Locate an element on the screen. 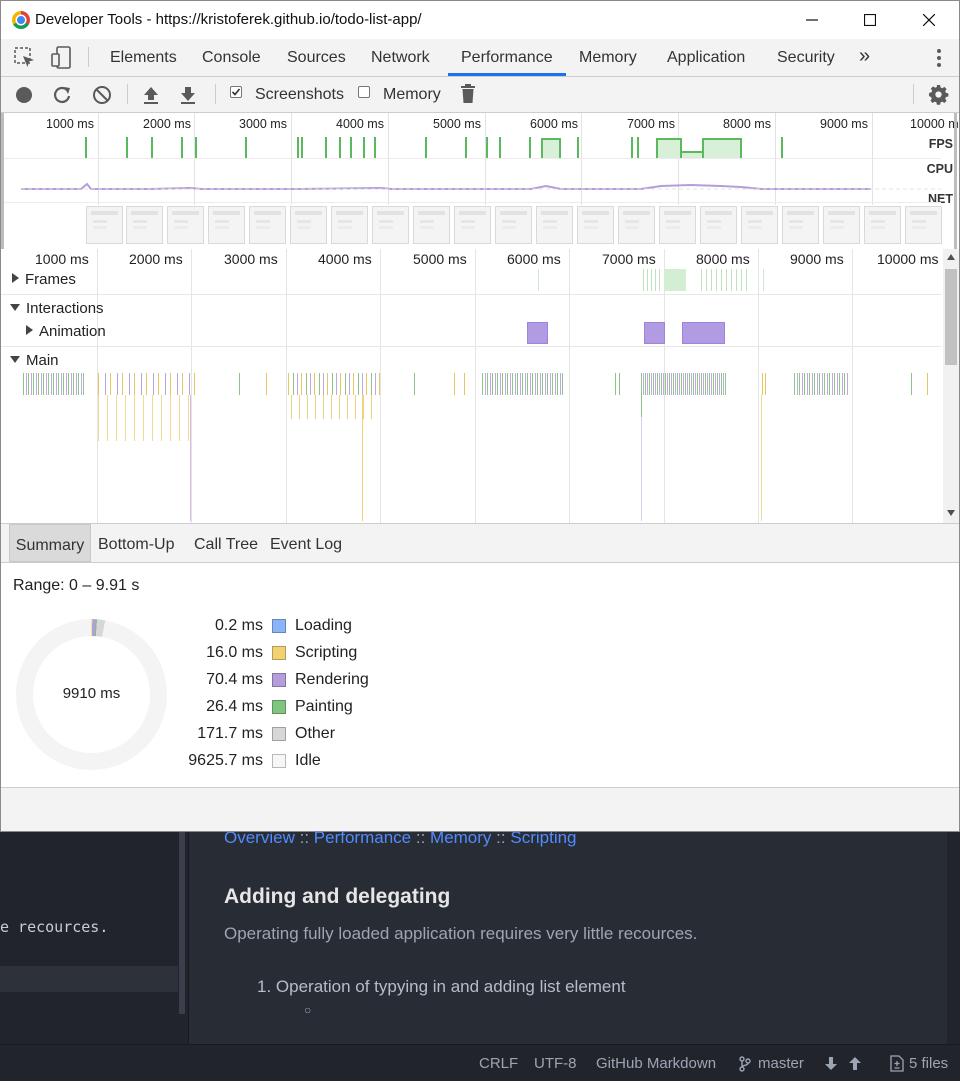  breadcrumb-link-memory: Memory is located at coordinates (460, 837).